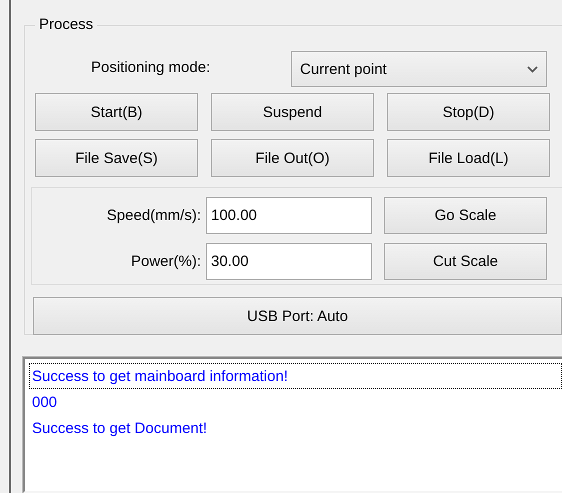 Image resolution: width=562 pixels, height=493 pixels. What do you see at coordinates (465, 215) in the screenshot?
I see `scale-button: Go Scale` at bounding box center [465, 215].